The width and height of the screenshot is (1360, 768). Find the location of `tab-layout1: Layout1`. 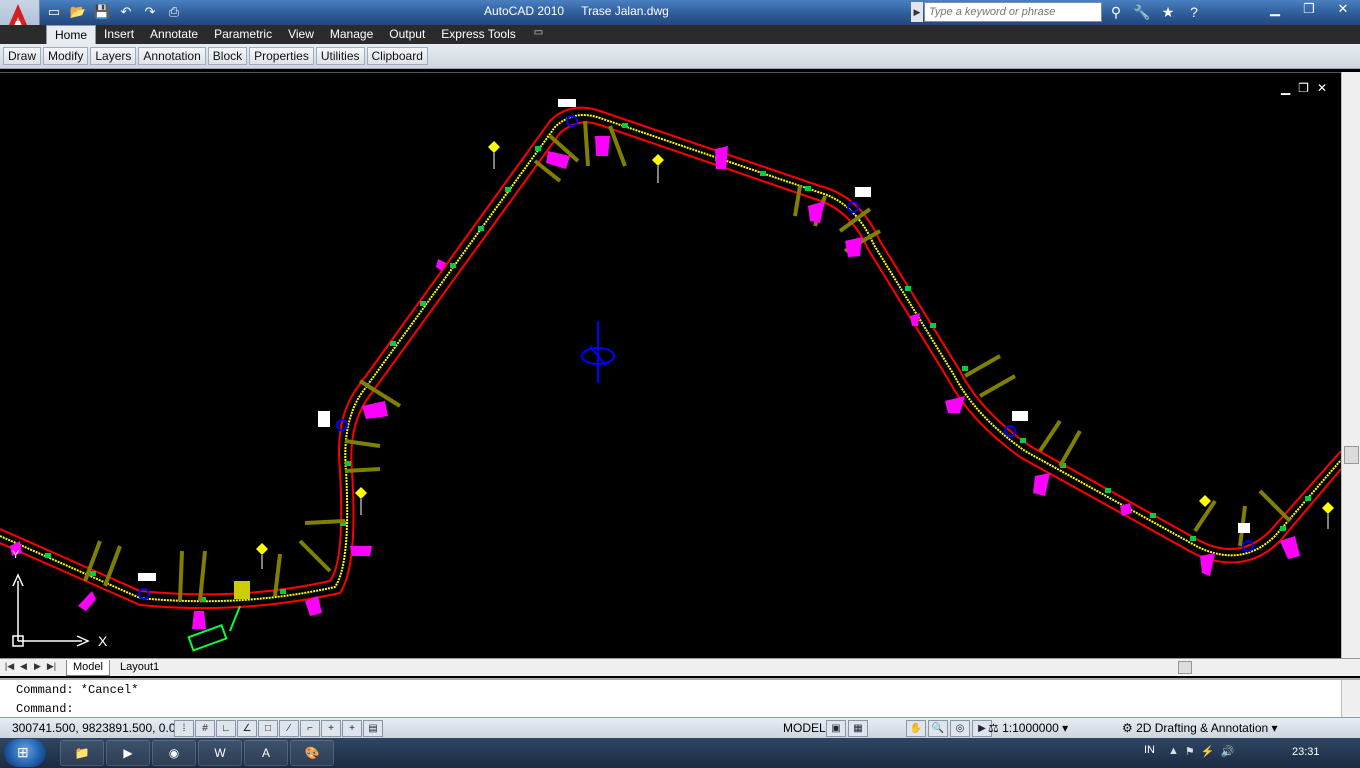

tab-layout1: Layout1 is located at coordinates (139, 668).